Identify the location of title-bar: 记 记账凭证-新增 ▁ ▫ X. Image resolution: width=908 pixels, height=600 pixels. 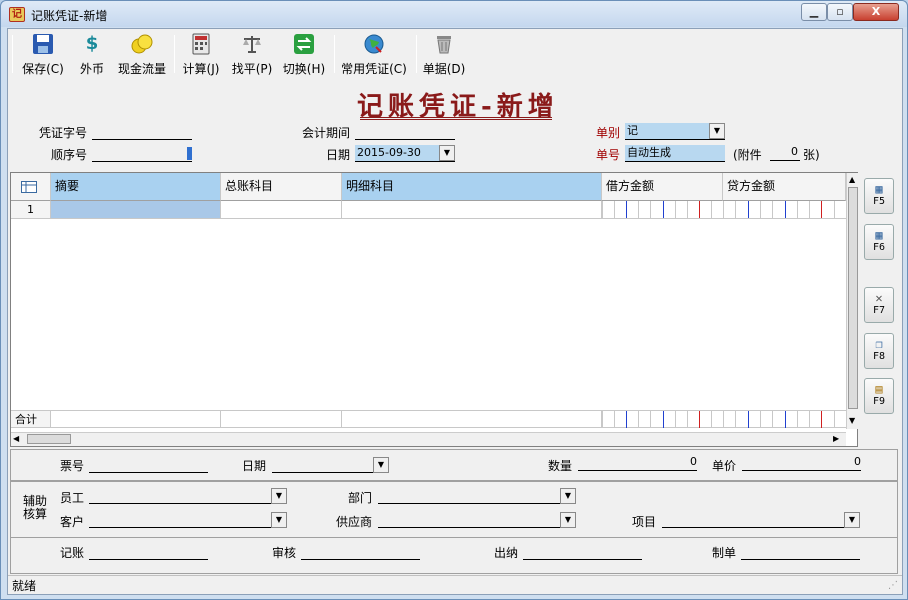
(454, 14).